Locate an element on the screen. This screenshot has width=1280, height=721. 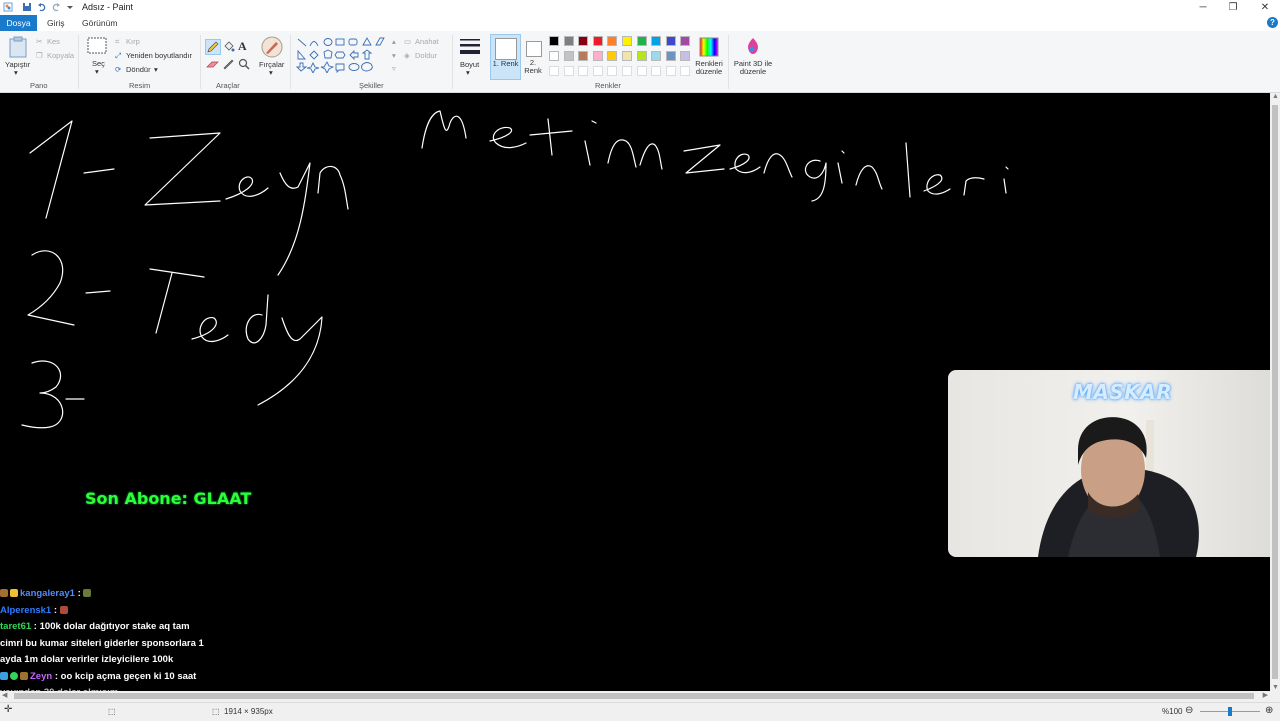
color-picker-icon is located at coordinates (228, 64).